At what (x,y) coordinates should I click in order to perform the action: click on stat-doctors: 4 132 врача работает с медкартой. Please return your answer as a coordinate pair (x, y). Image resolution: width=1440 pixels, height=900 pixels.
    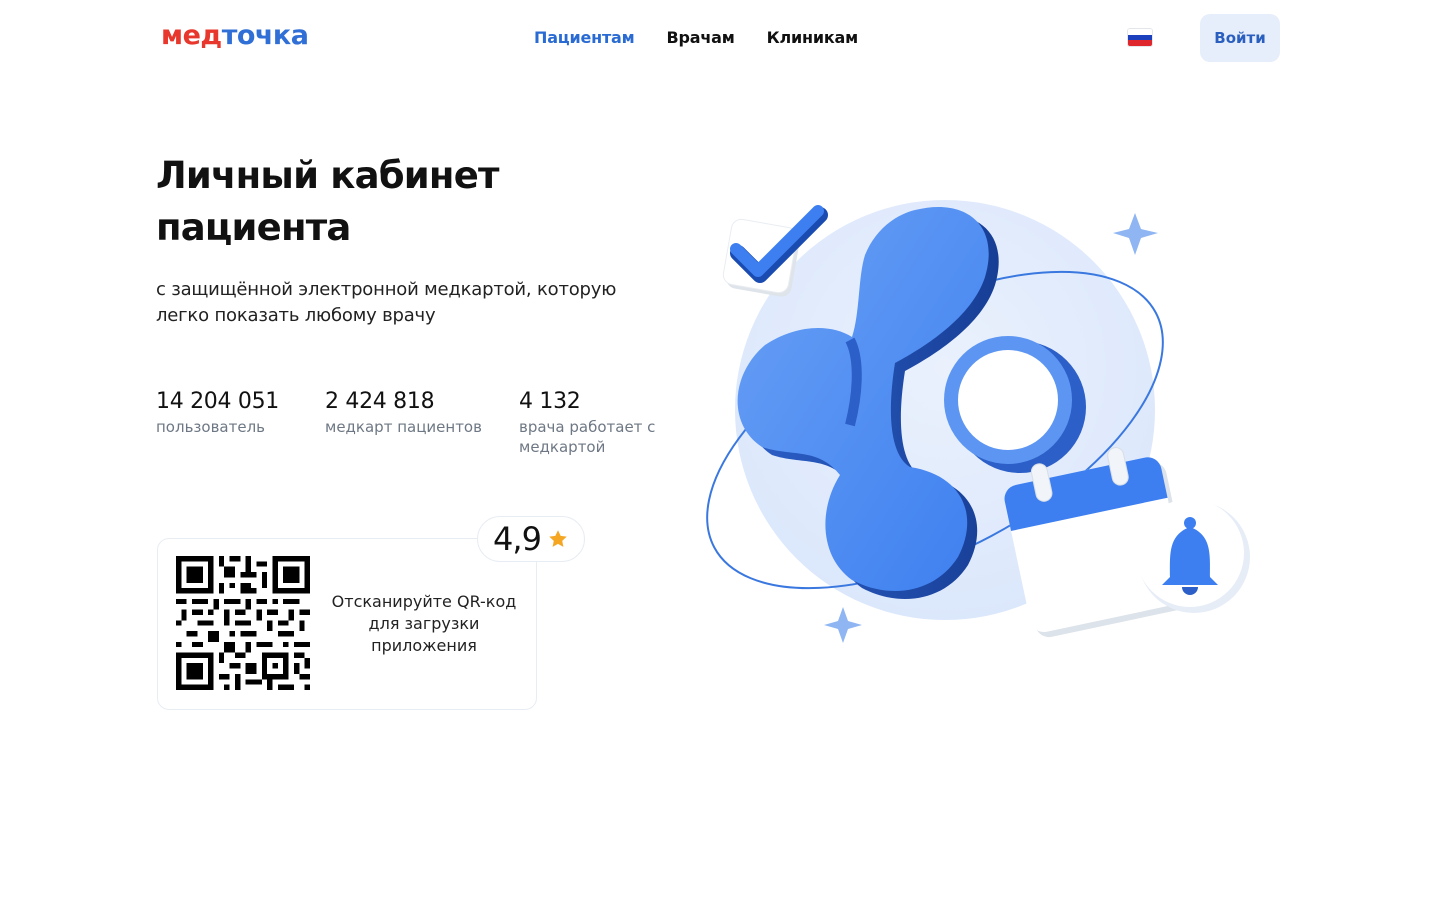
    Looking at the image, I should click on (589, 422).